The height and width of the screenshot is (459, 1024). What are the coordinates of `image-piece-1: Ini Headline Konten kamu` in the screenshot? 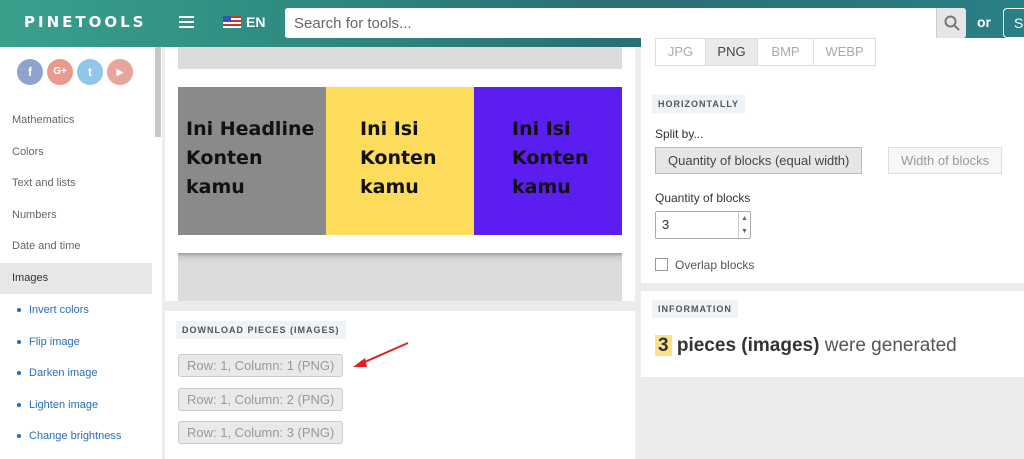 It's located at (252, 161).